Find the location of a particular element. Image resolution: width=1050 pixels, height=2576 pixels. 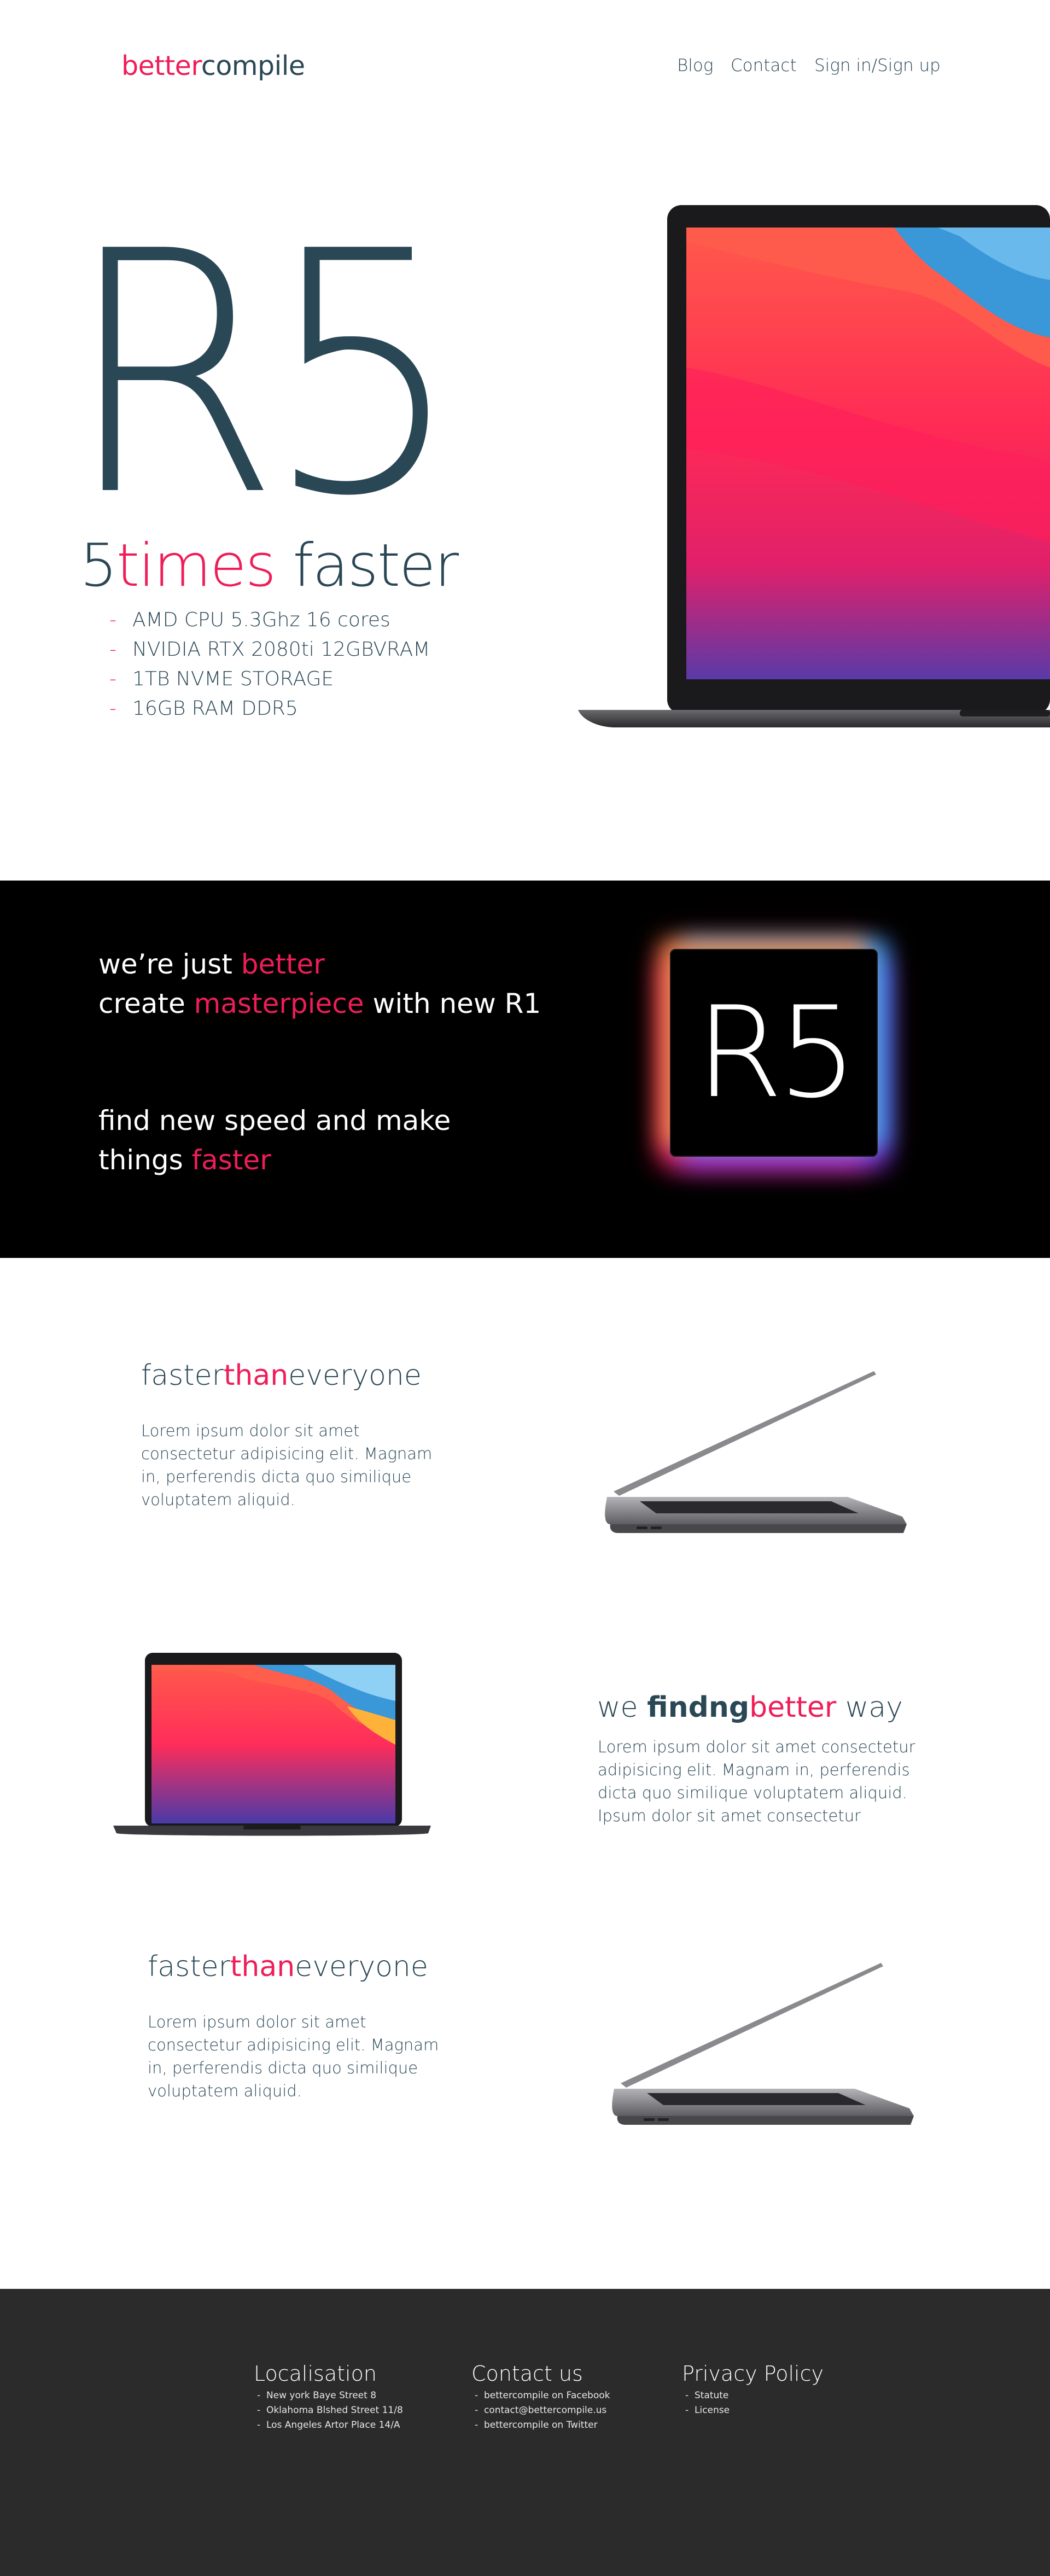

hero-subtitle: 5times faster is located at coordinates (269, 566).